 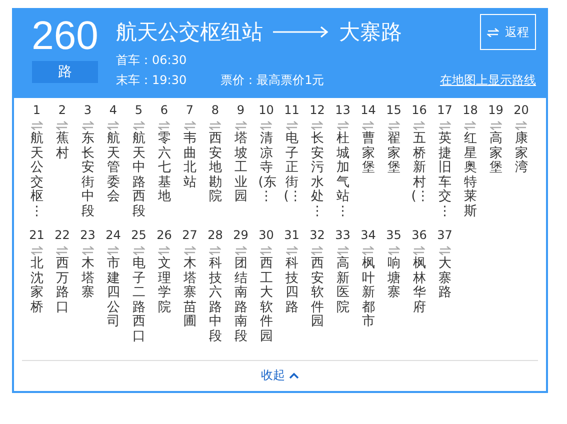 What do you see at coordinates (88, 278) in the screenshot?
I see `stop-name: 木塔寨` at bounding box center [88, 278].